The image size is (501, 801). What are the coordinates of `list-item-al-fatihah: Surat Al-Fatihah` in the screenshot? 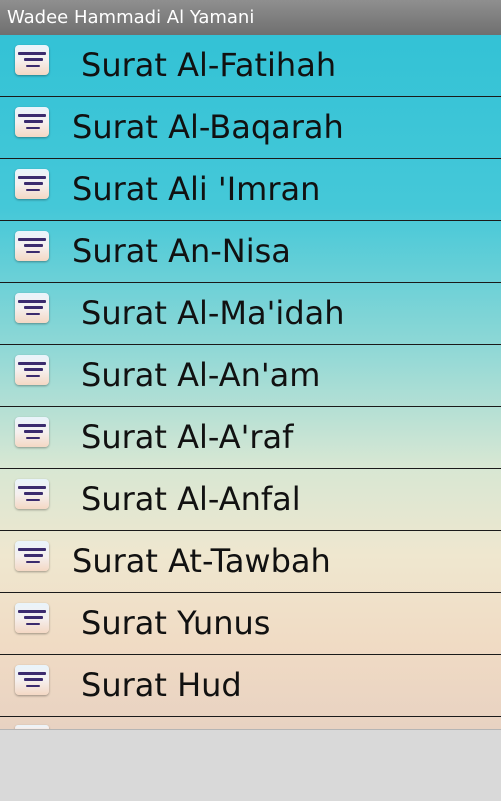 It's located at (250, 66).